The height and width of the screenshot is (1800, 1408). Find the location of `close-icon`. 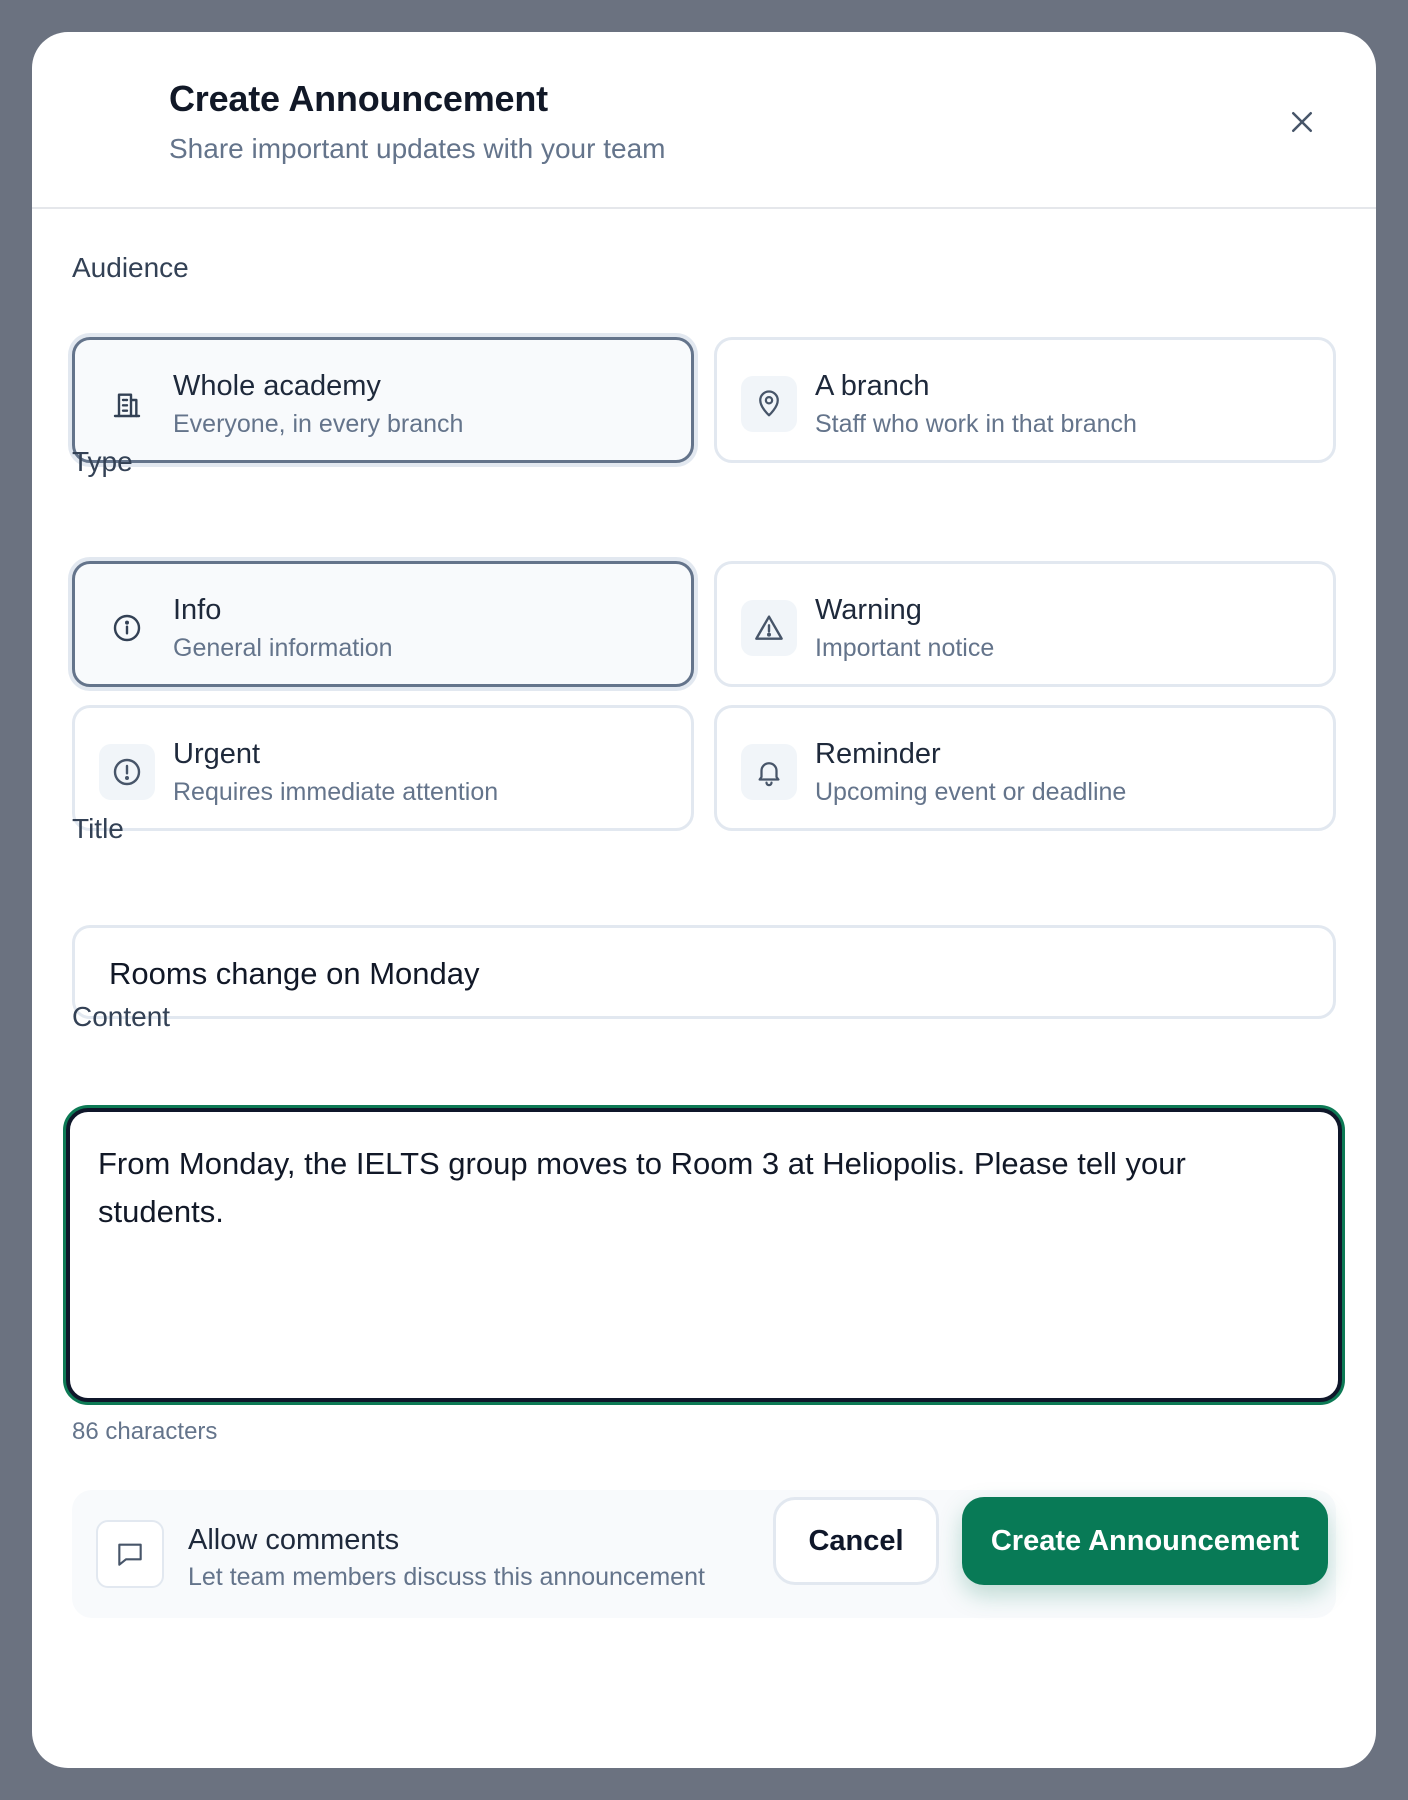

close-icon is located at coordinates (1302, 122).